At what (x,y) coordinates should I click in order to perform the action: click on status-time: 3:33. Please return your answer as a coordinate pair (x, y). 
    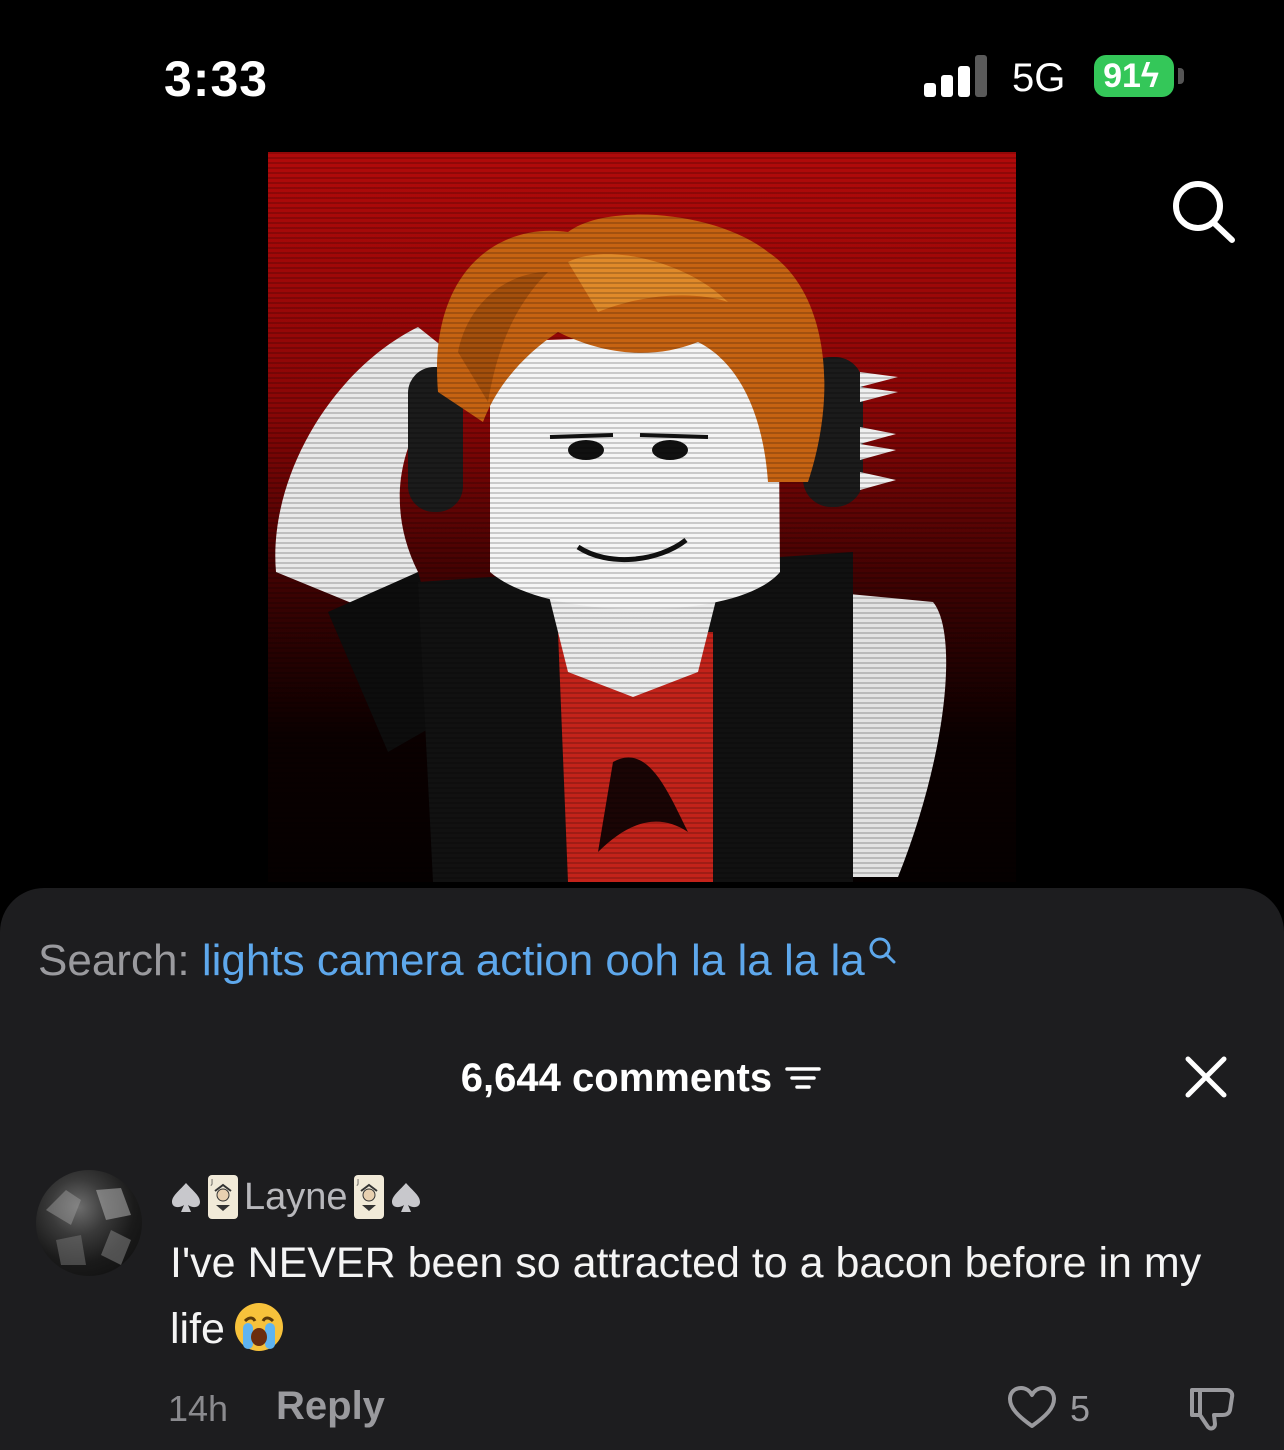
    Looking at the image, I should click on (216, 79).